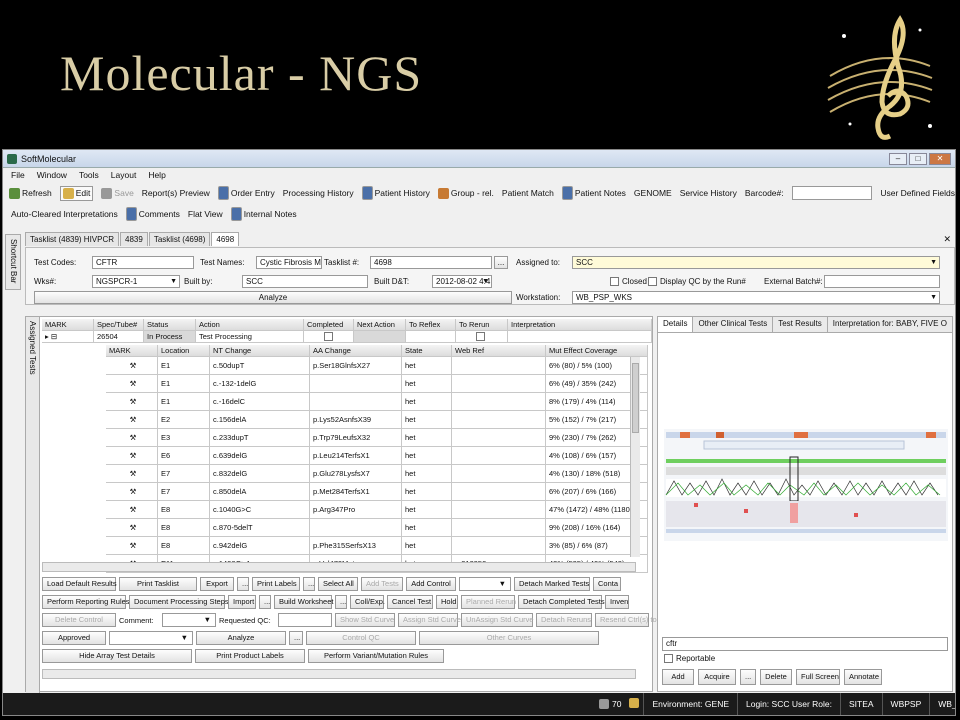 This screenshot has width=960, height=720. I want to click on select-all-button: Select All, so click(338, 584).